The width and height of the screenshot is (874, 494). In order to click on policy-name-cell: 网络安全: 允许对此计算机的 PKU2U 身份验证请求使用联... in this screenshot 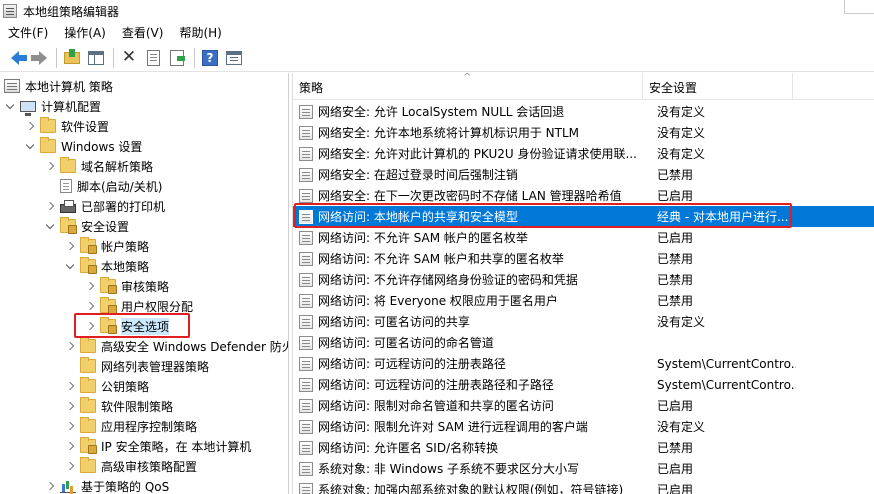, I will do `click(477, 154)`.